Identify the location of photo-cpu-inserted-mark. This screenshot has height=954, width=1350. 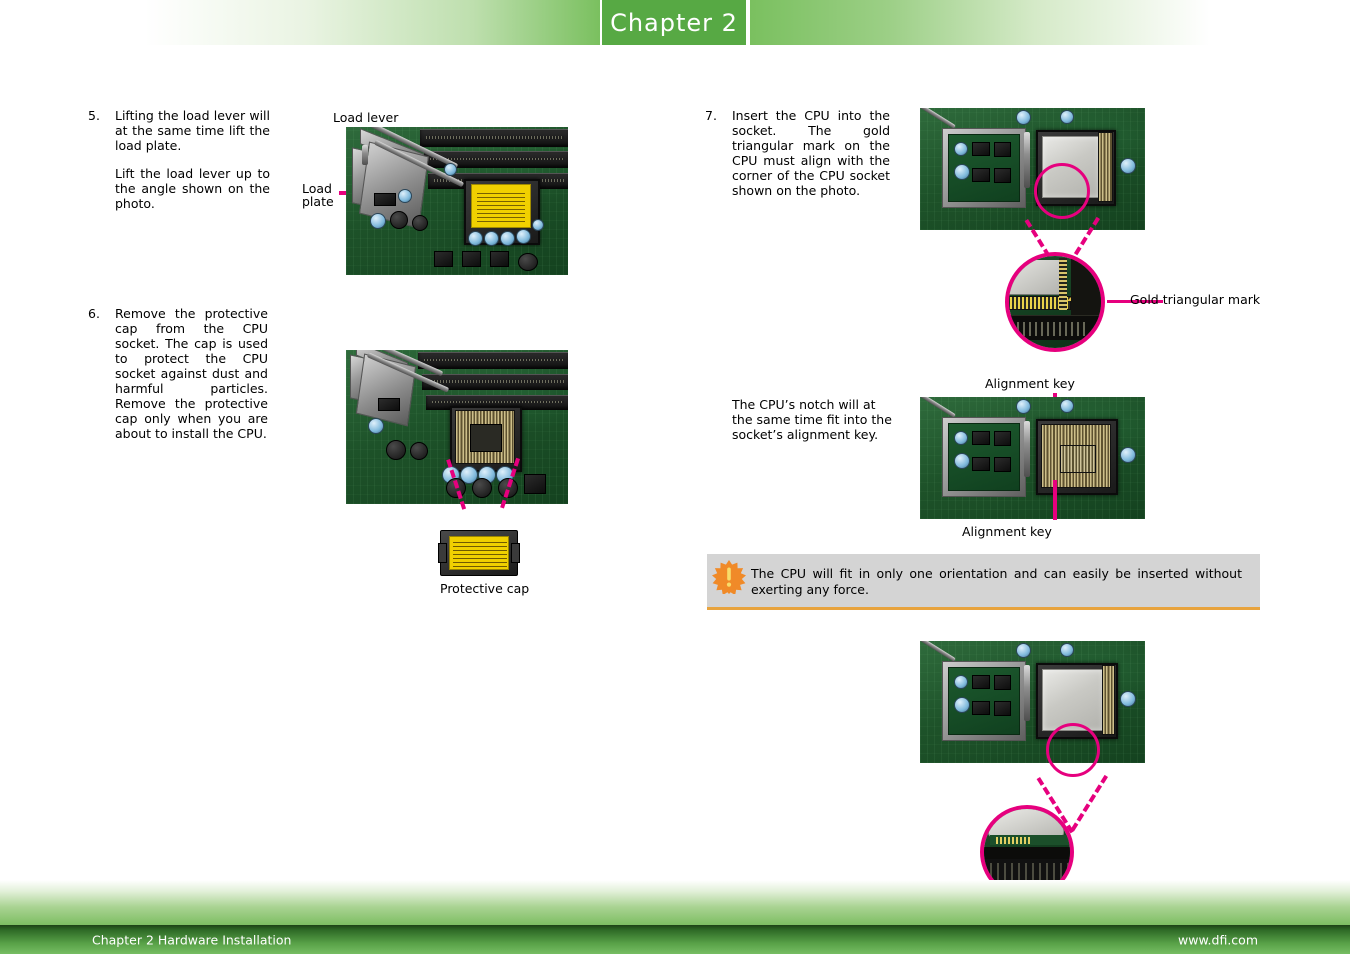
(1032, 169).